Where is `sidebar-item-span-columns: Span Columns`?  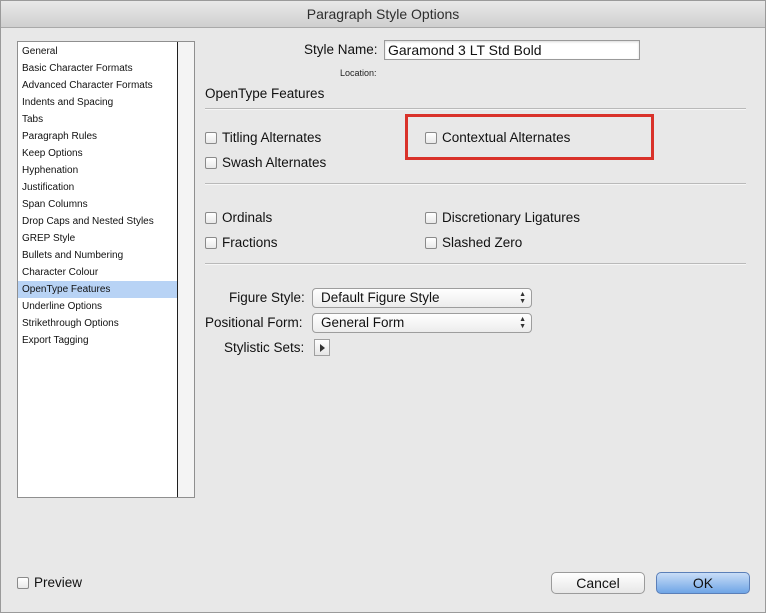
sidebar-item-span-columns: Span Columns is located at coordinates (97, 204).